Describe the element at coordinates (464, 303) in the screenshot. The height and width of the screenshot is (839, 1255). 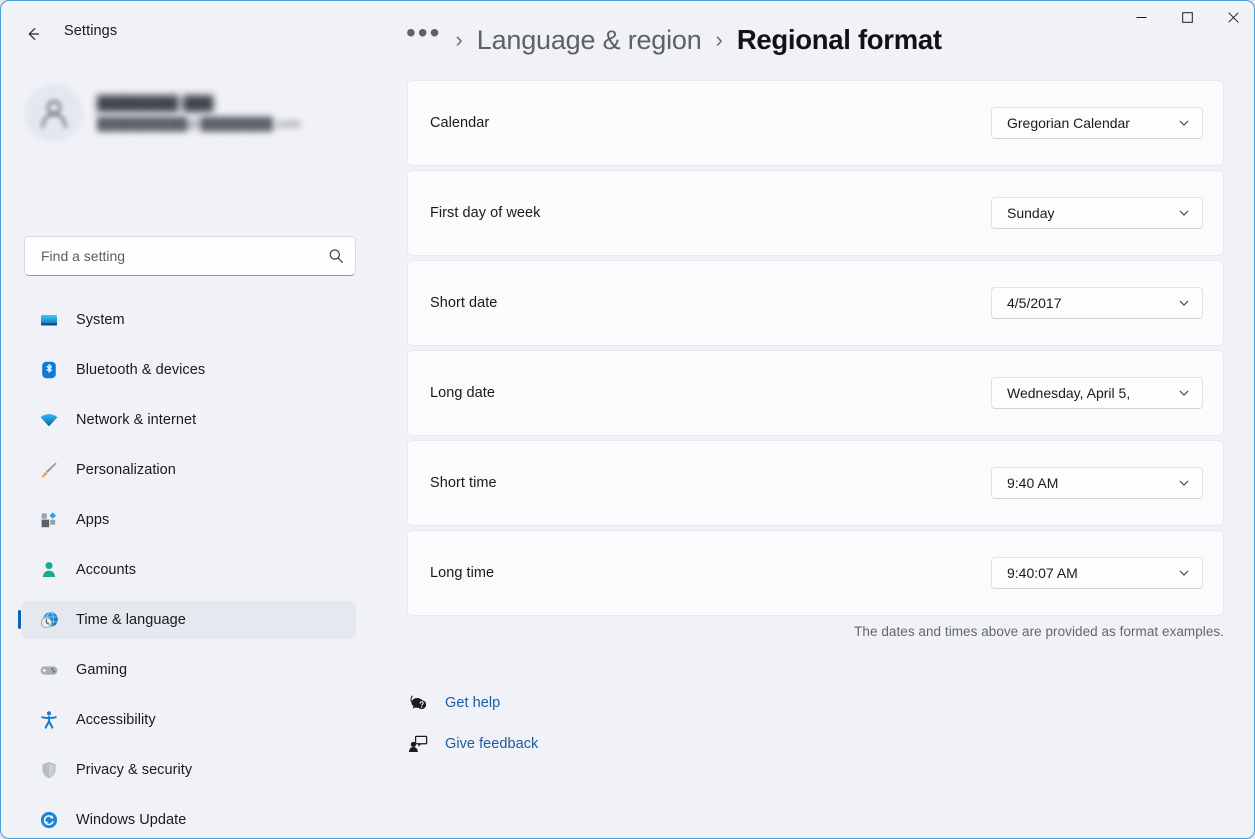
I see `setting-label: Short date` at that location.